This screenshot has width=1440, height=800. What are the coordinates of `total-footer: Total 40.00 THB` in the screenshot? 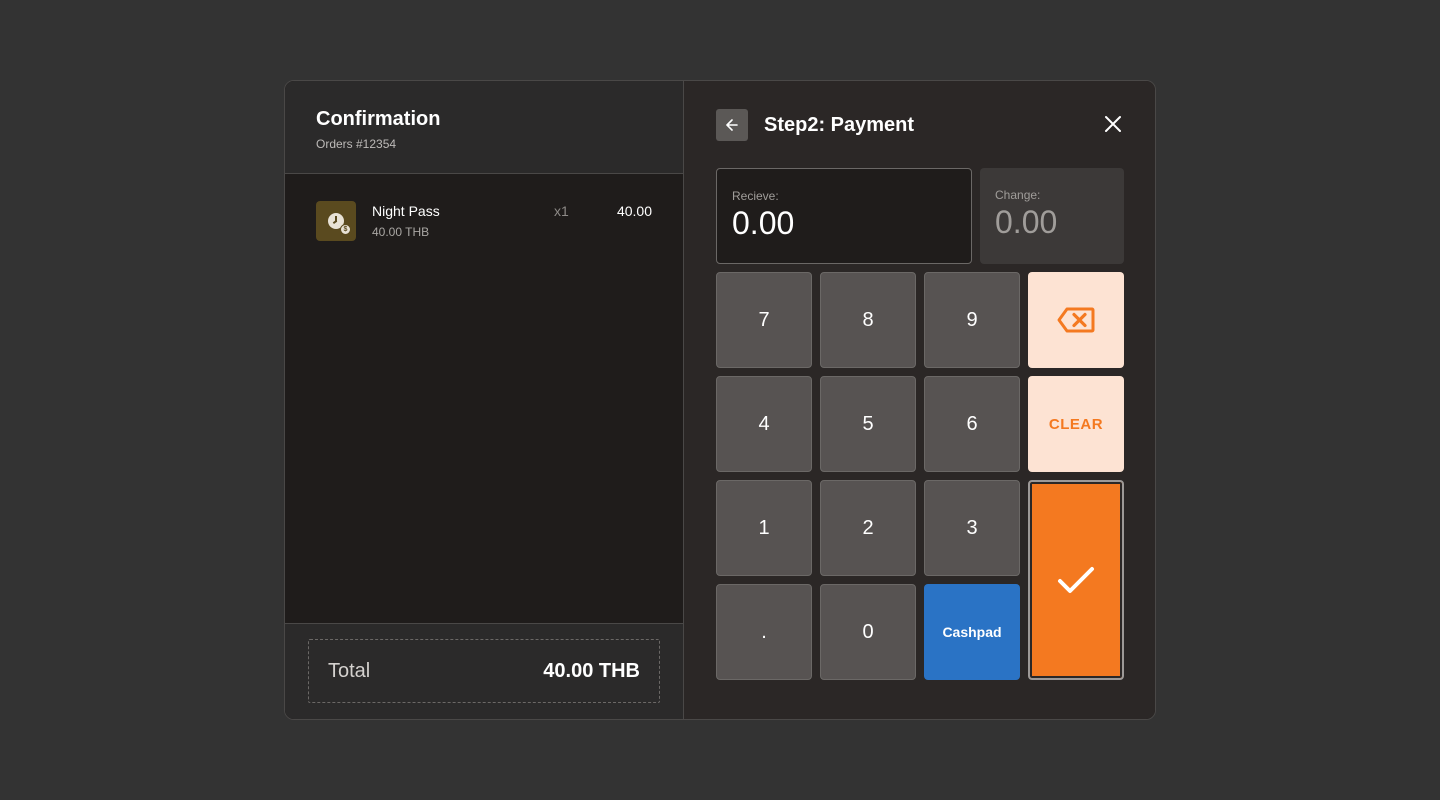 It's located at (484, 671).